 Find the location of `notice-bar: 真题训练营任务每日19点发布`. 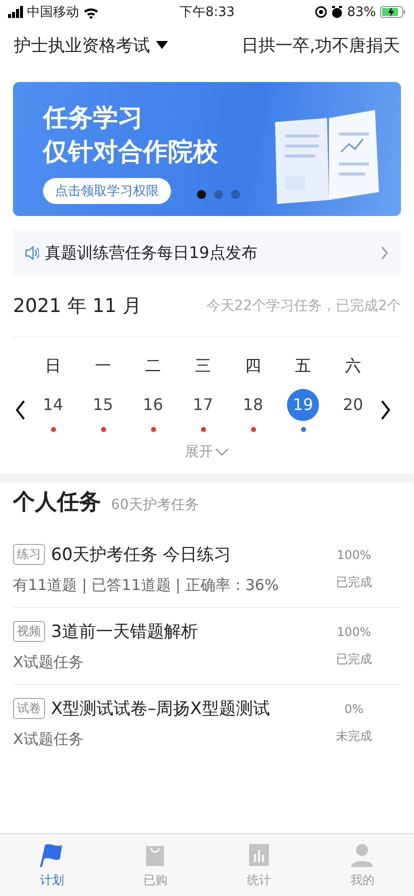

notice-bar: 真题训练营任务每日19点发布 is located at coordinates (207, 253).